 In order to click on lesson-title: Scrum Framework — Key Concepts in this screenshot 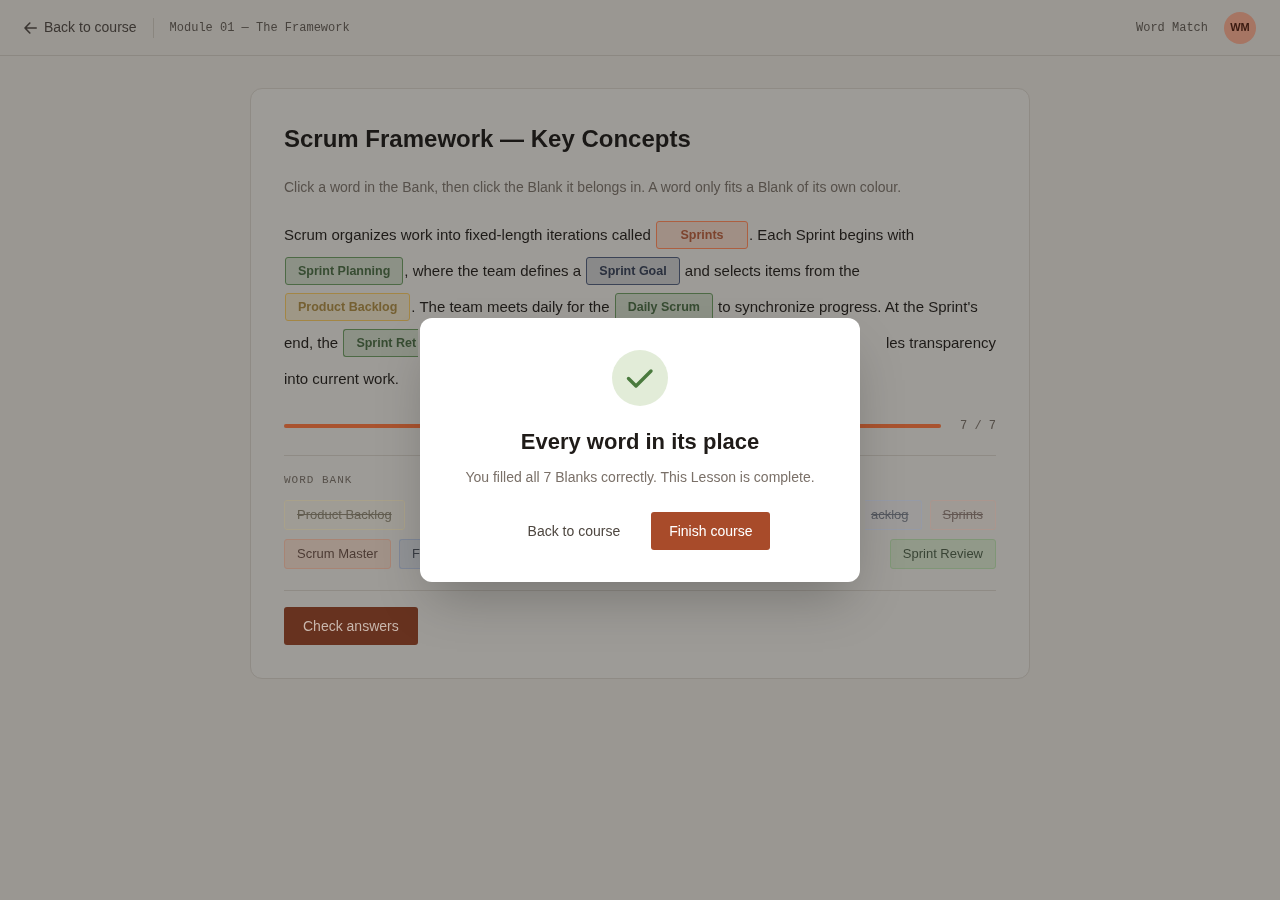, I will do `click(488, 139)`.